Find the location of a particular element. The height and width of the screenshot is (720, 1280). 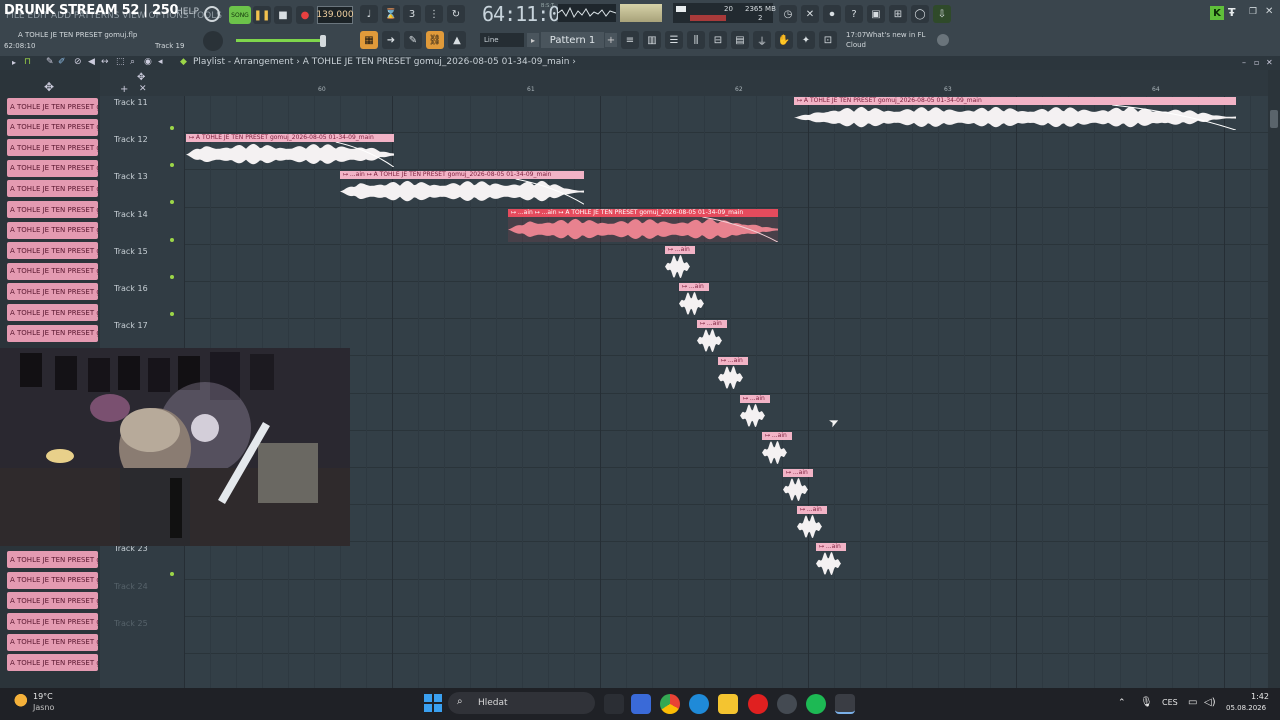

help-button: ? is located at coordinates (854, 14).